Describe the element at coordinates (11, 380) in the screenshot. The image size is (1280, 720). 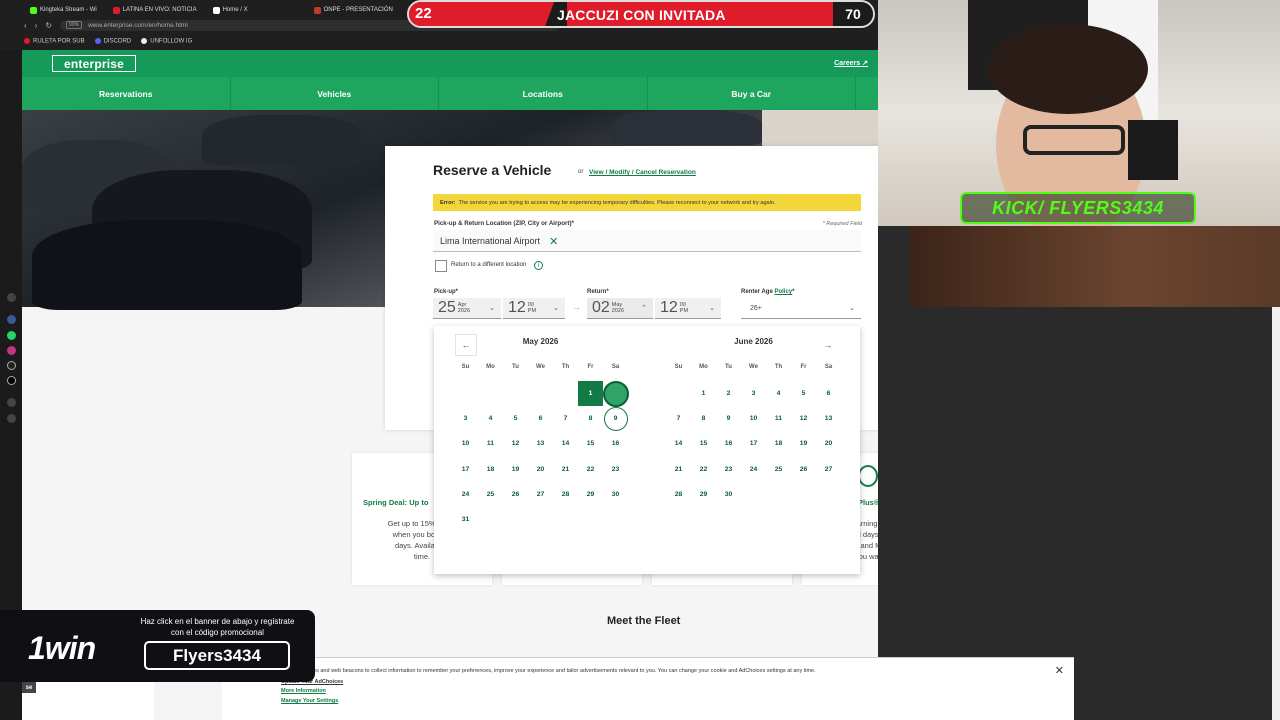
I see `x-icon` at that location.